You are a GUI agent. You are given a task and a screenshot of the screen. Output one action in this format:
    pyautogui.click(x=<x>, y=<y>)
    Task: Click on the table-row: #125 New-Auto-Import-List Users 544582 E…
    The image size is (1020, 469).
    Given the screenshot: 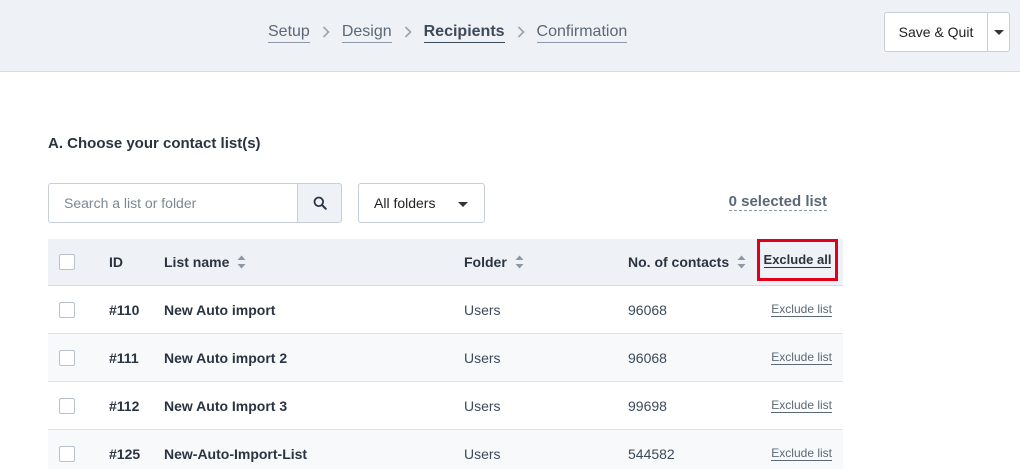 What is the action you would take?
    pyautogui.click(x=445, y=449)
    